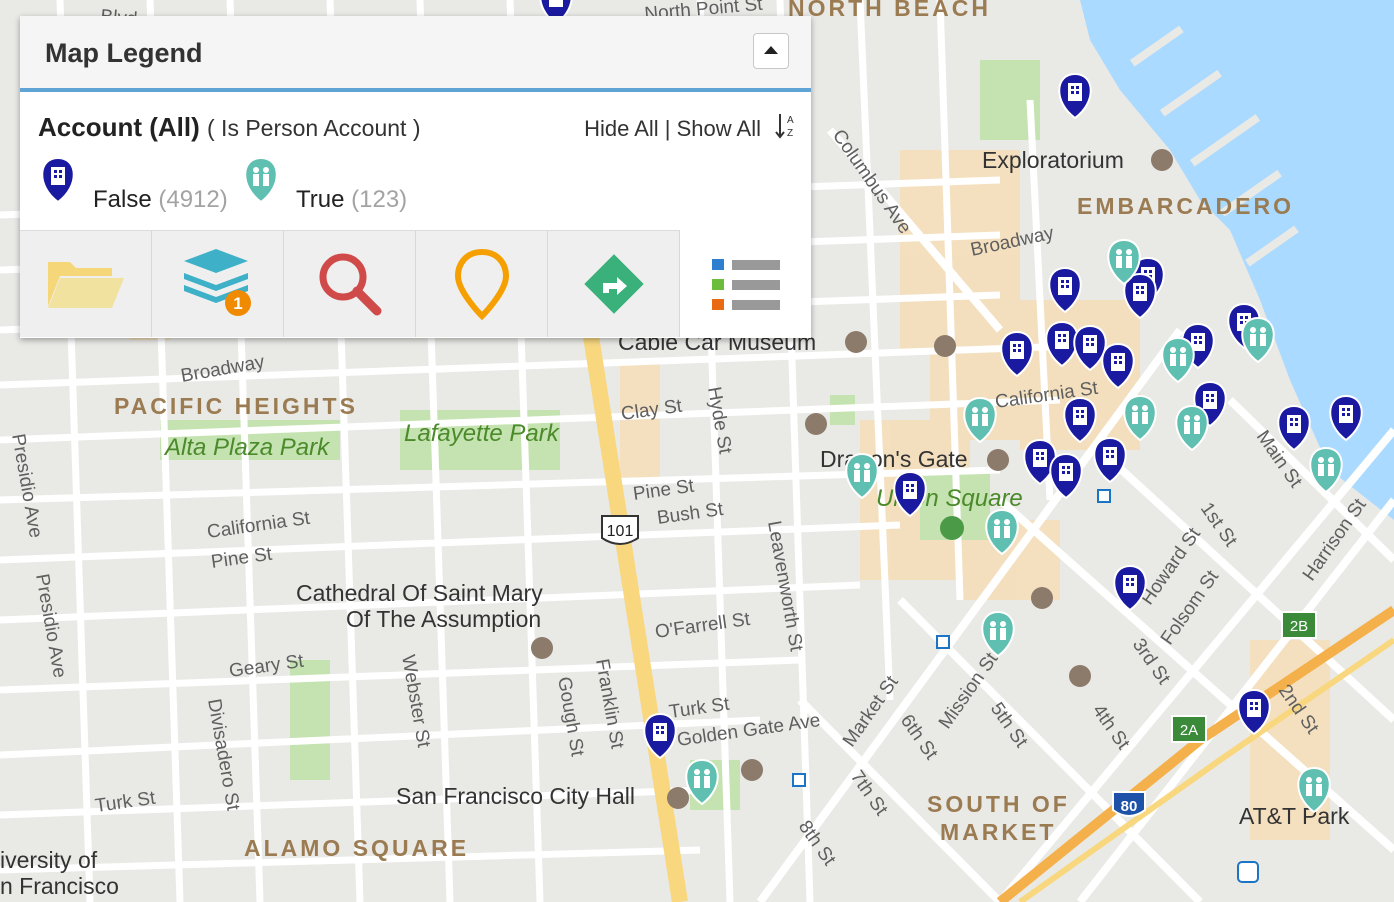 Image resolution: width=1394 pixels, height=902 pixels. I want to click on street-presidio-1: Presidio Ave, so click(26, 485).